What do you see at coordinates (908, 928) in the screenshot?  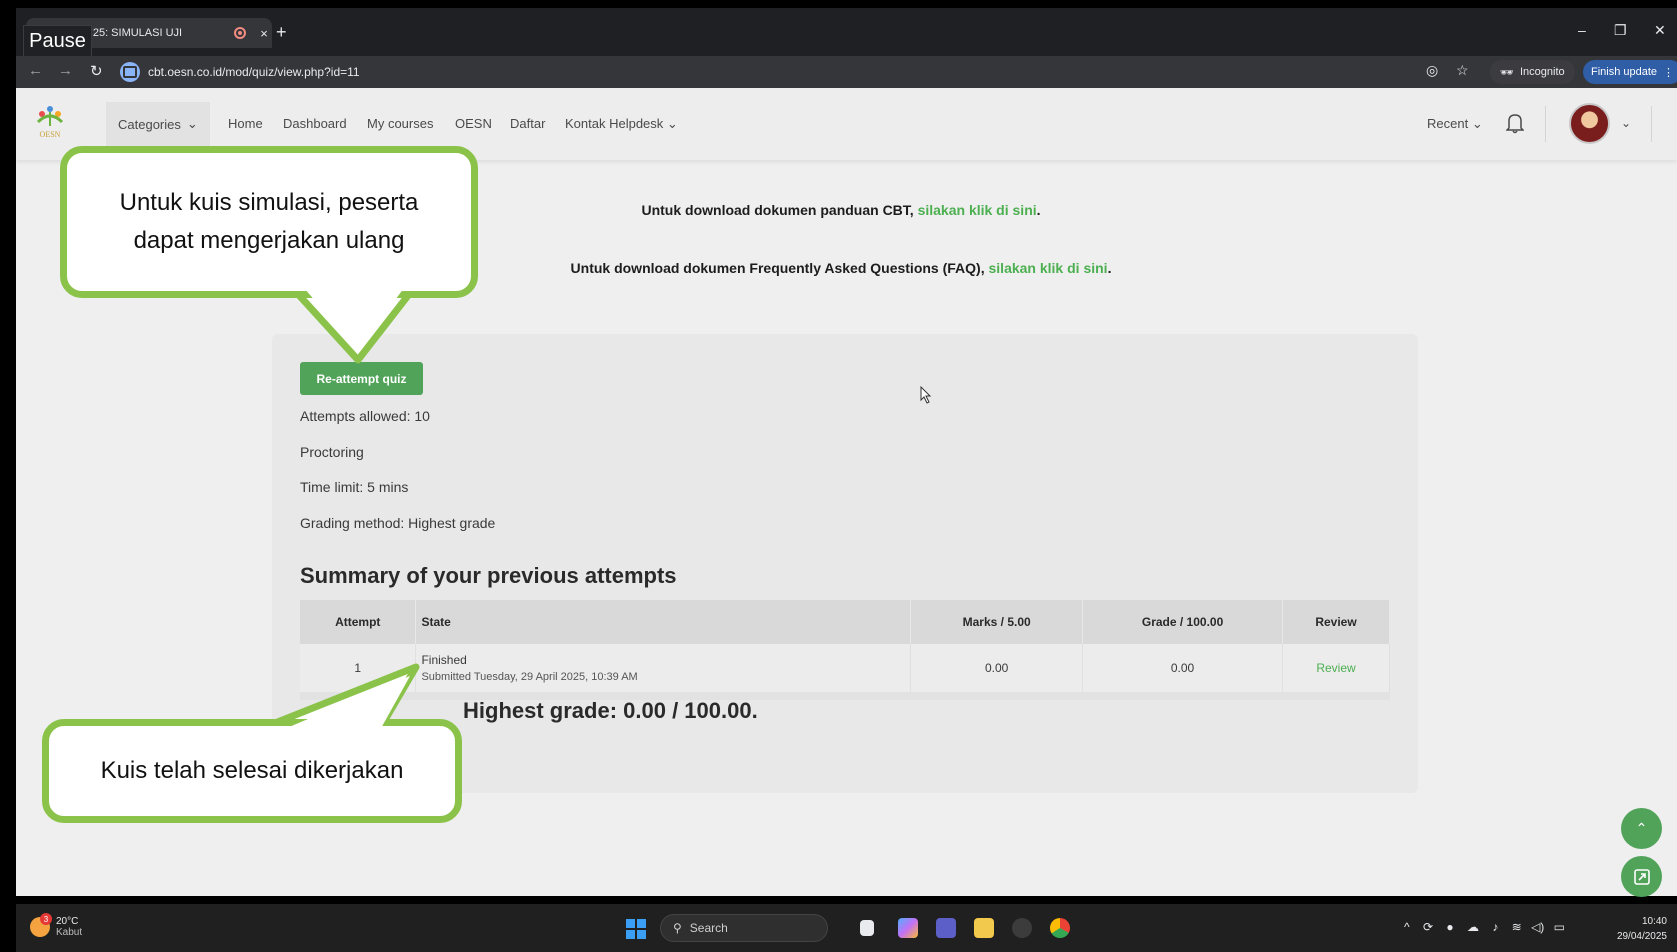 I see `copilot-icon` at bounding box center [908, 928].